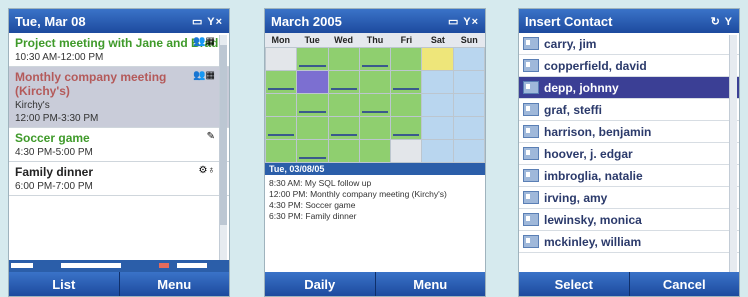  Describe the element at coordinates (733, 154) in the screenshot. I see `contacts-scrollbar` at that location.